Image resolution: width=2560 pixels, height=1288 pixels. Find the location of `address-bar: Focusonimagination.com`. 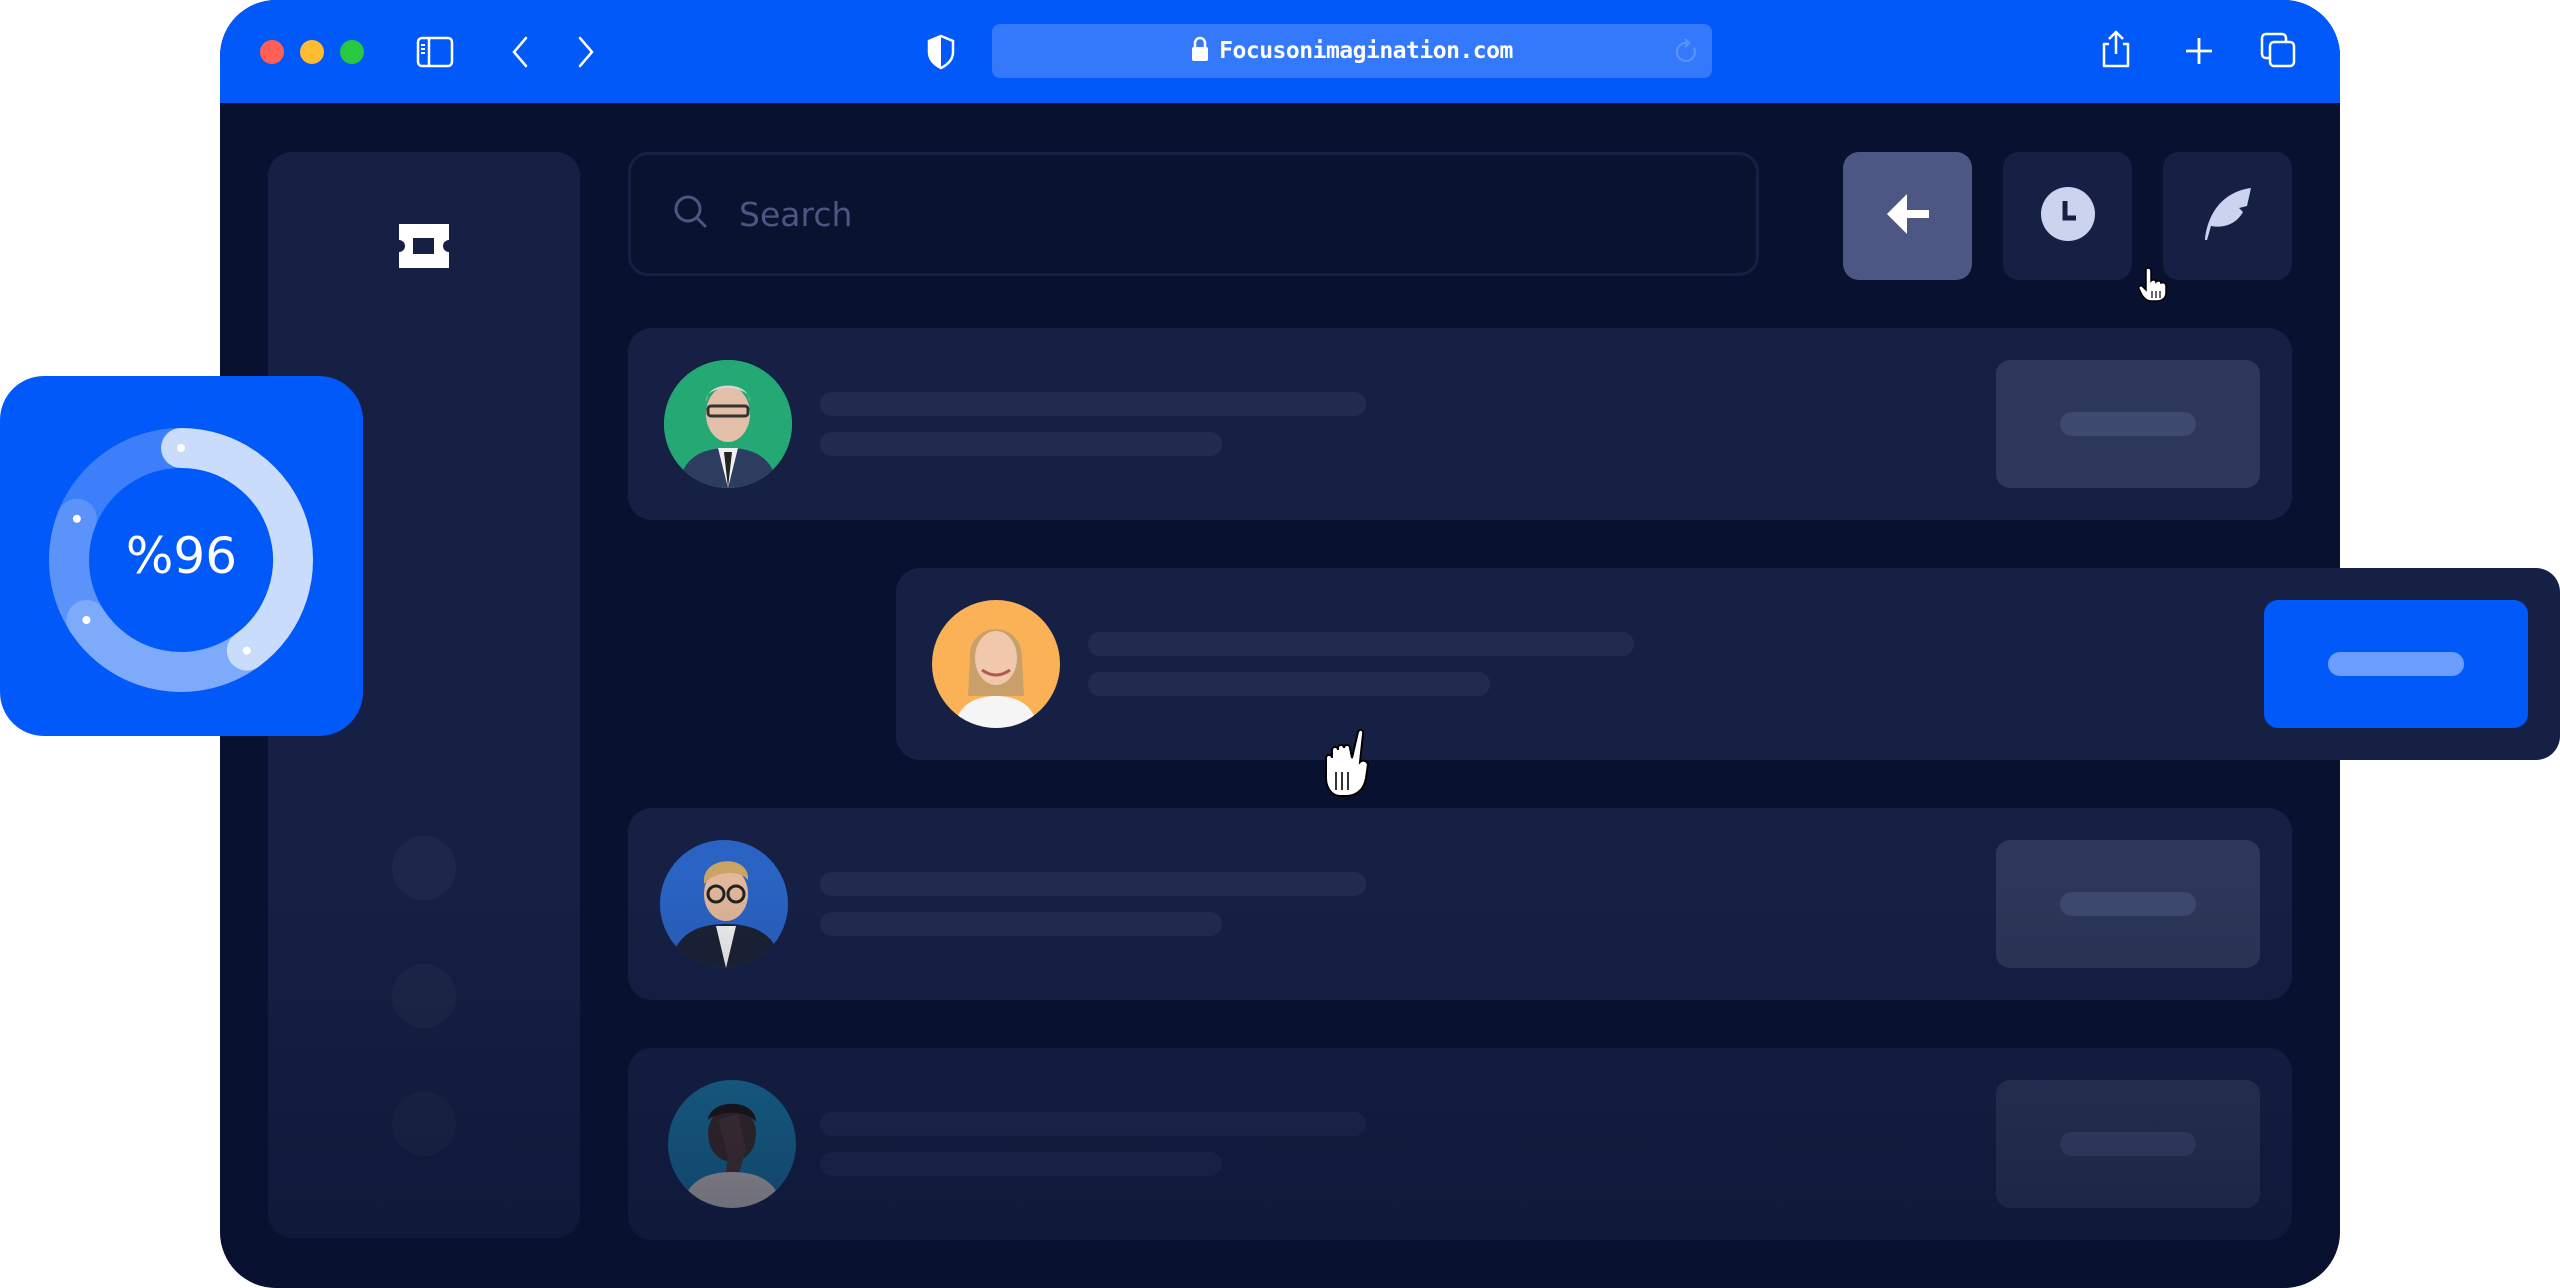

address-bar: Focusonimagination.com is located at coordinates (1352, 51).